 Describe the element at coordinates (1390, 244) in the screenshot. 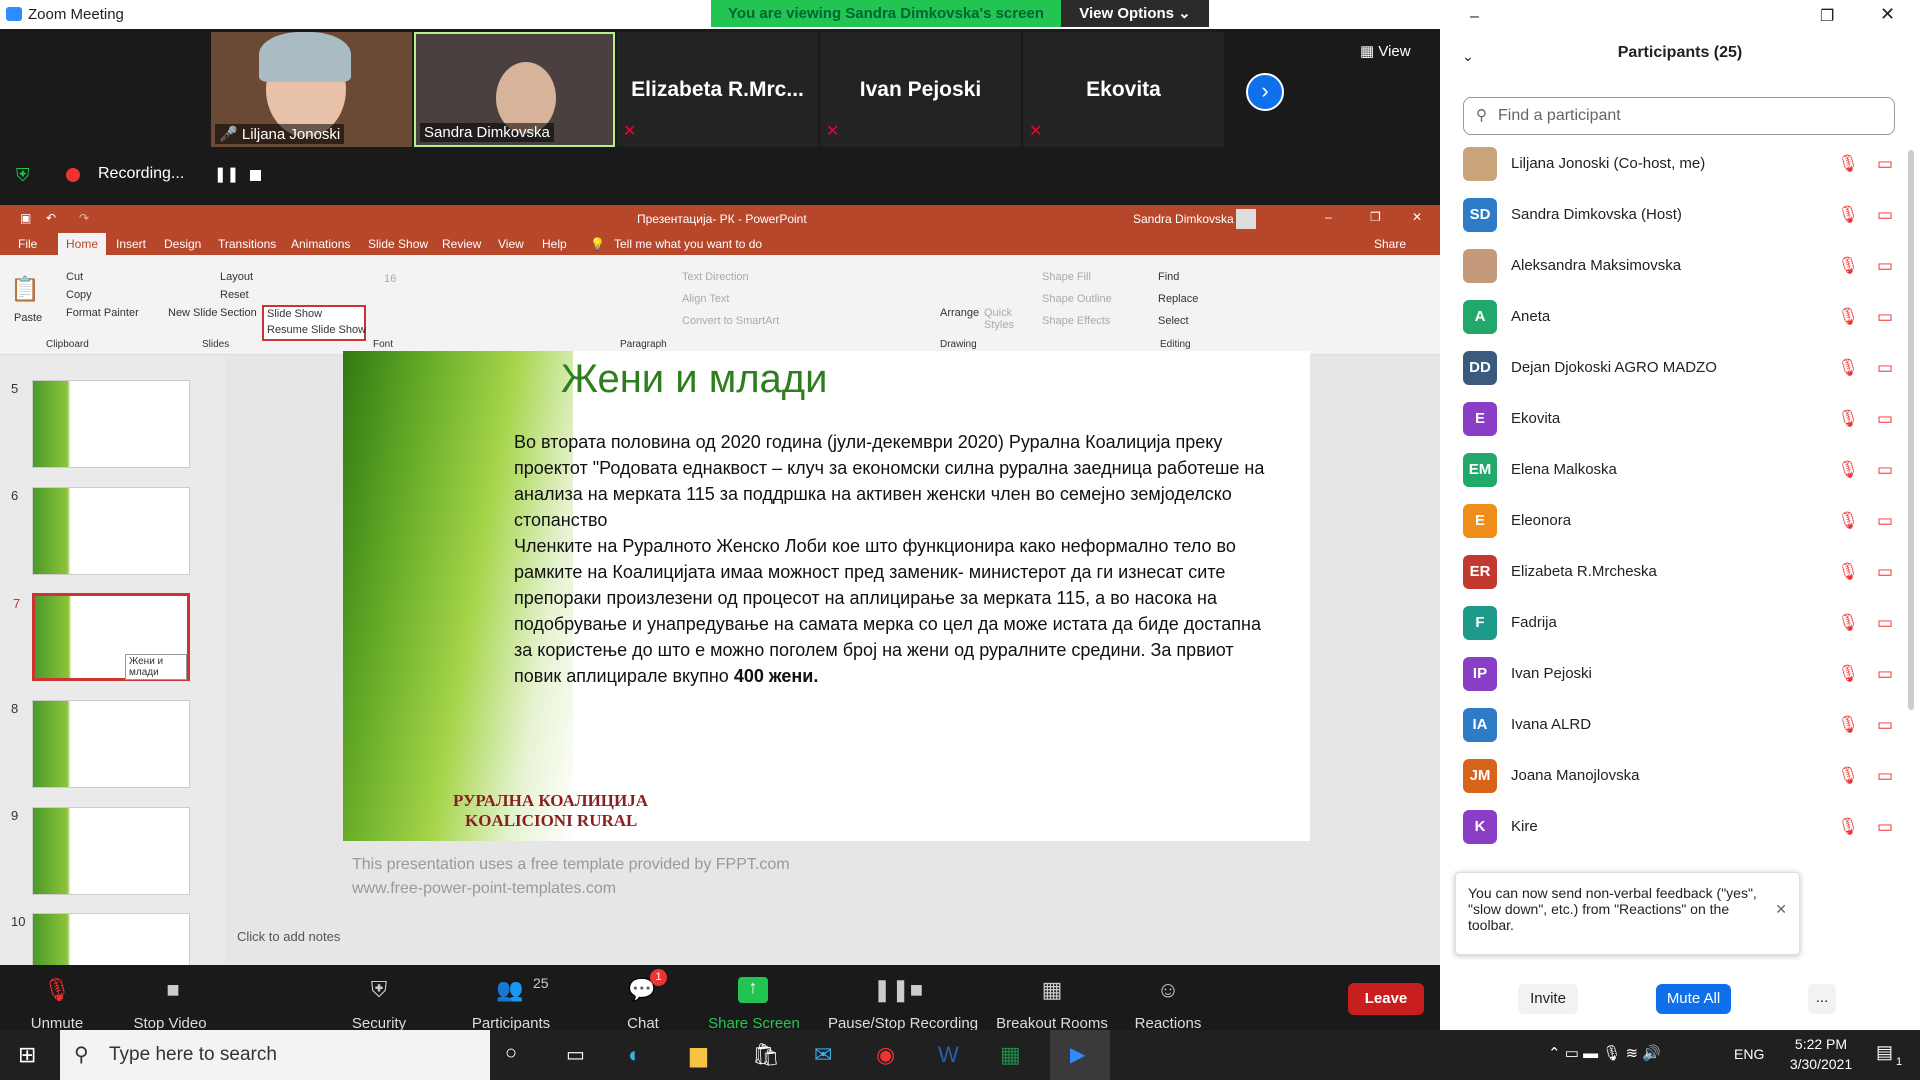

I see `share-button: Share` at that location.